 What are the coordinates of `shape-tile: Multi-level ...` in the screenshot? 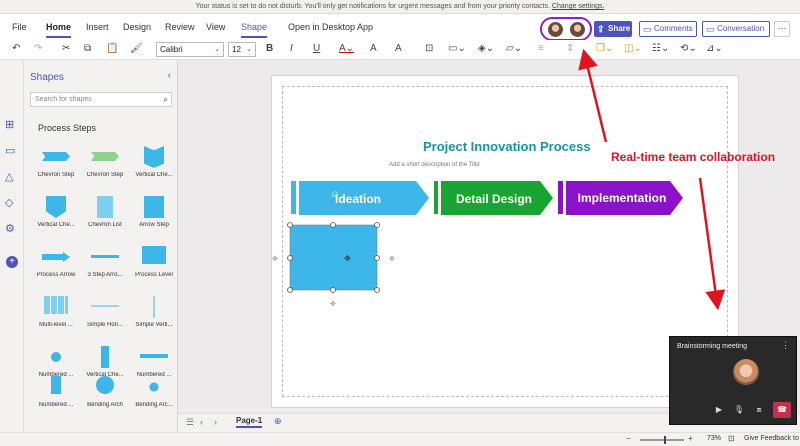 It's located at (56, 321).